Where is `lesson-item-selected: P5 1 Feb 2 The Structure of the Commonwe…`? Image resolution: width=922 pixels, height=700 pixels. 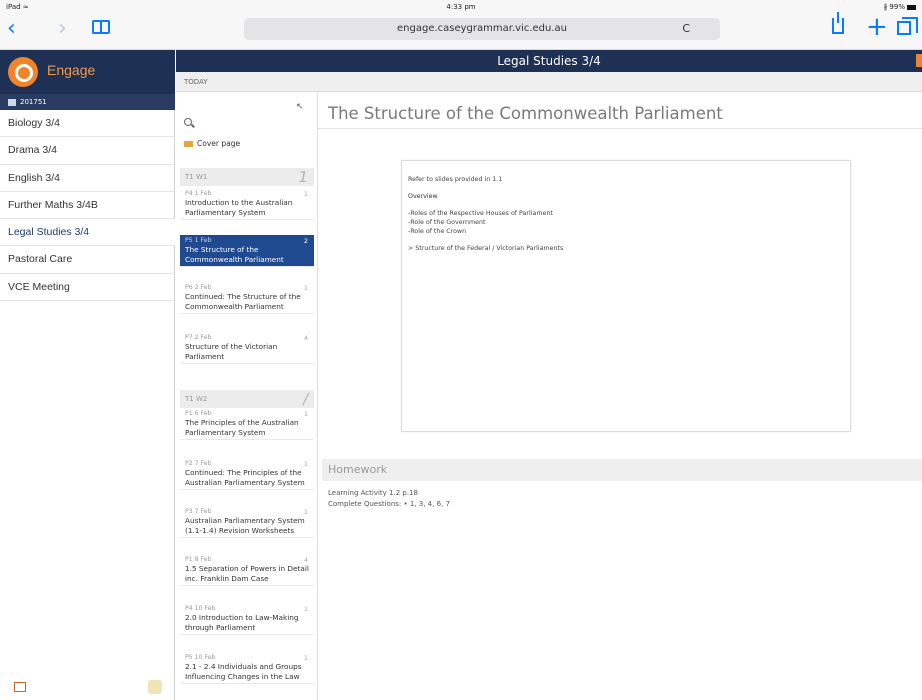 lesson-item-selected: P5 1 Feb 2 The Structure of the Commonwe… is located at coordinates (247, 251).